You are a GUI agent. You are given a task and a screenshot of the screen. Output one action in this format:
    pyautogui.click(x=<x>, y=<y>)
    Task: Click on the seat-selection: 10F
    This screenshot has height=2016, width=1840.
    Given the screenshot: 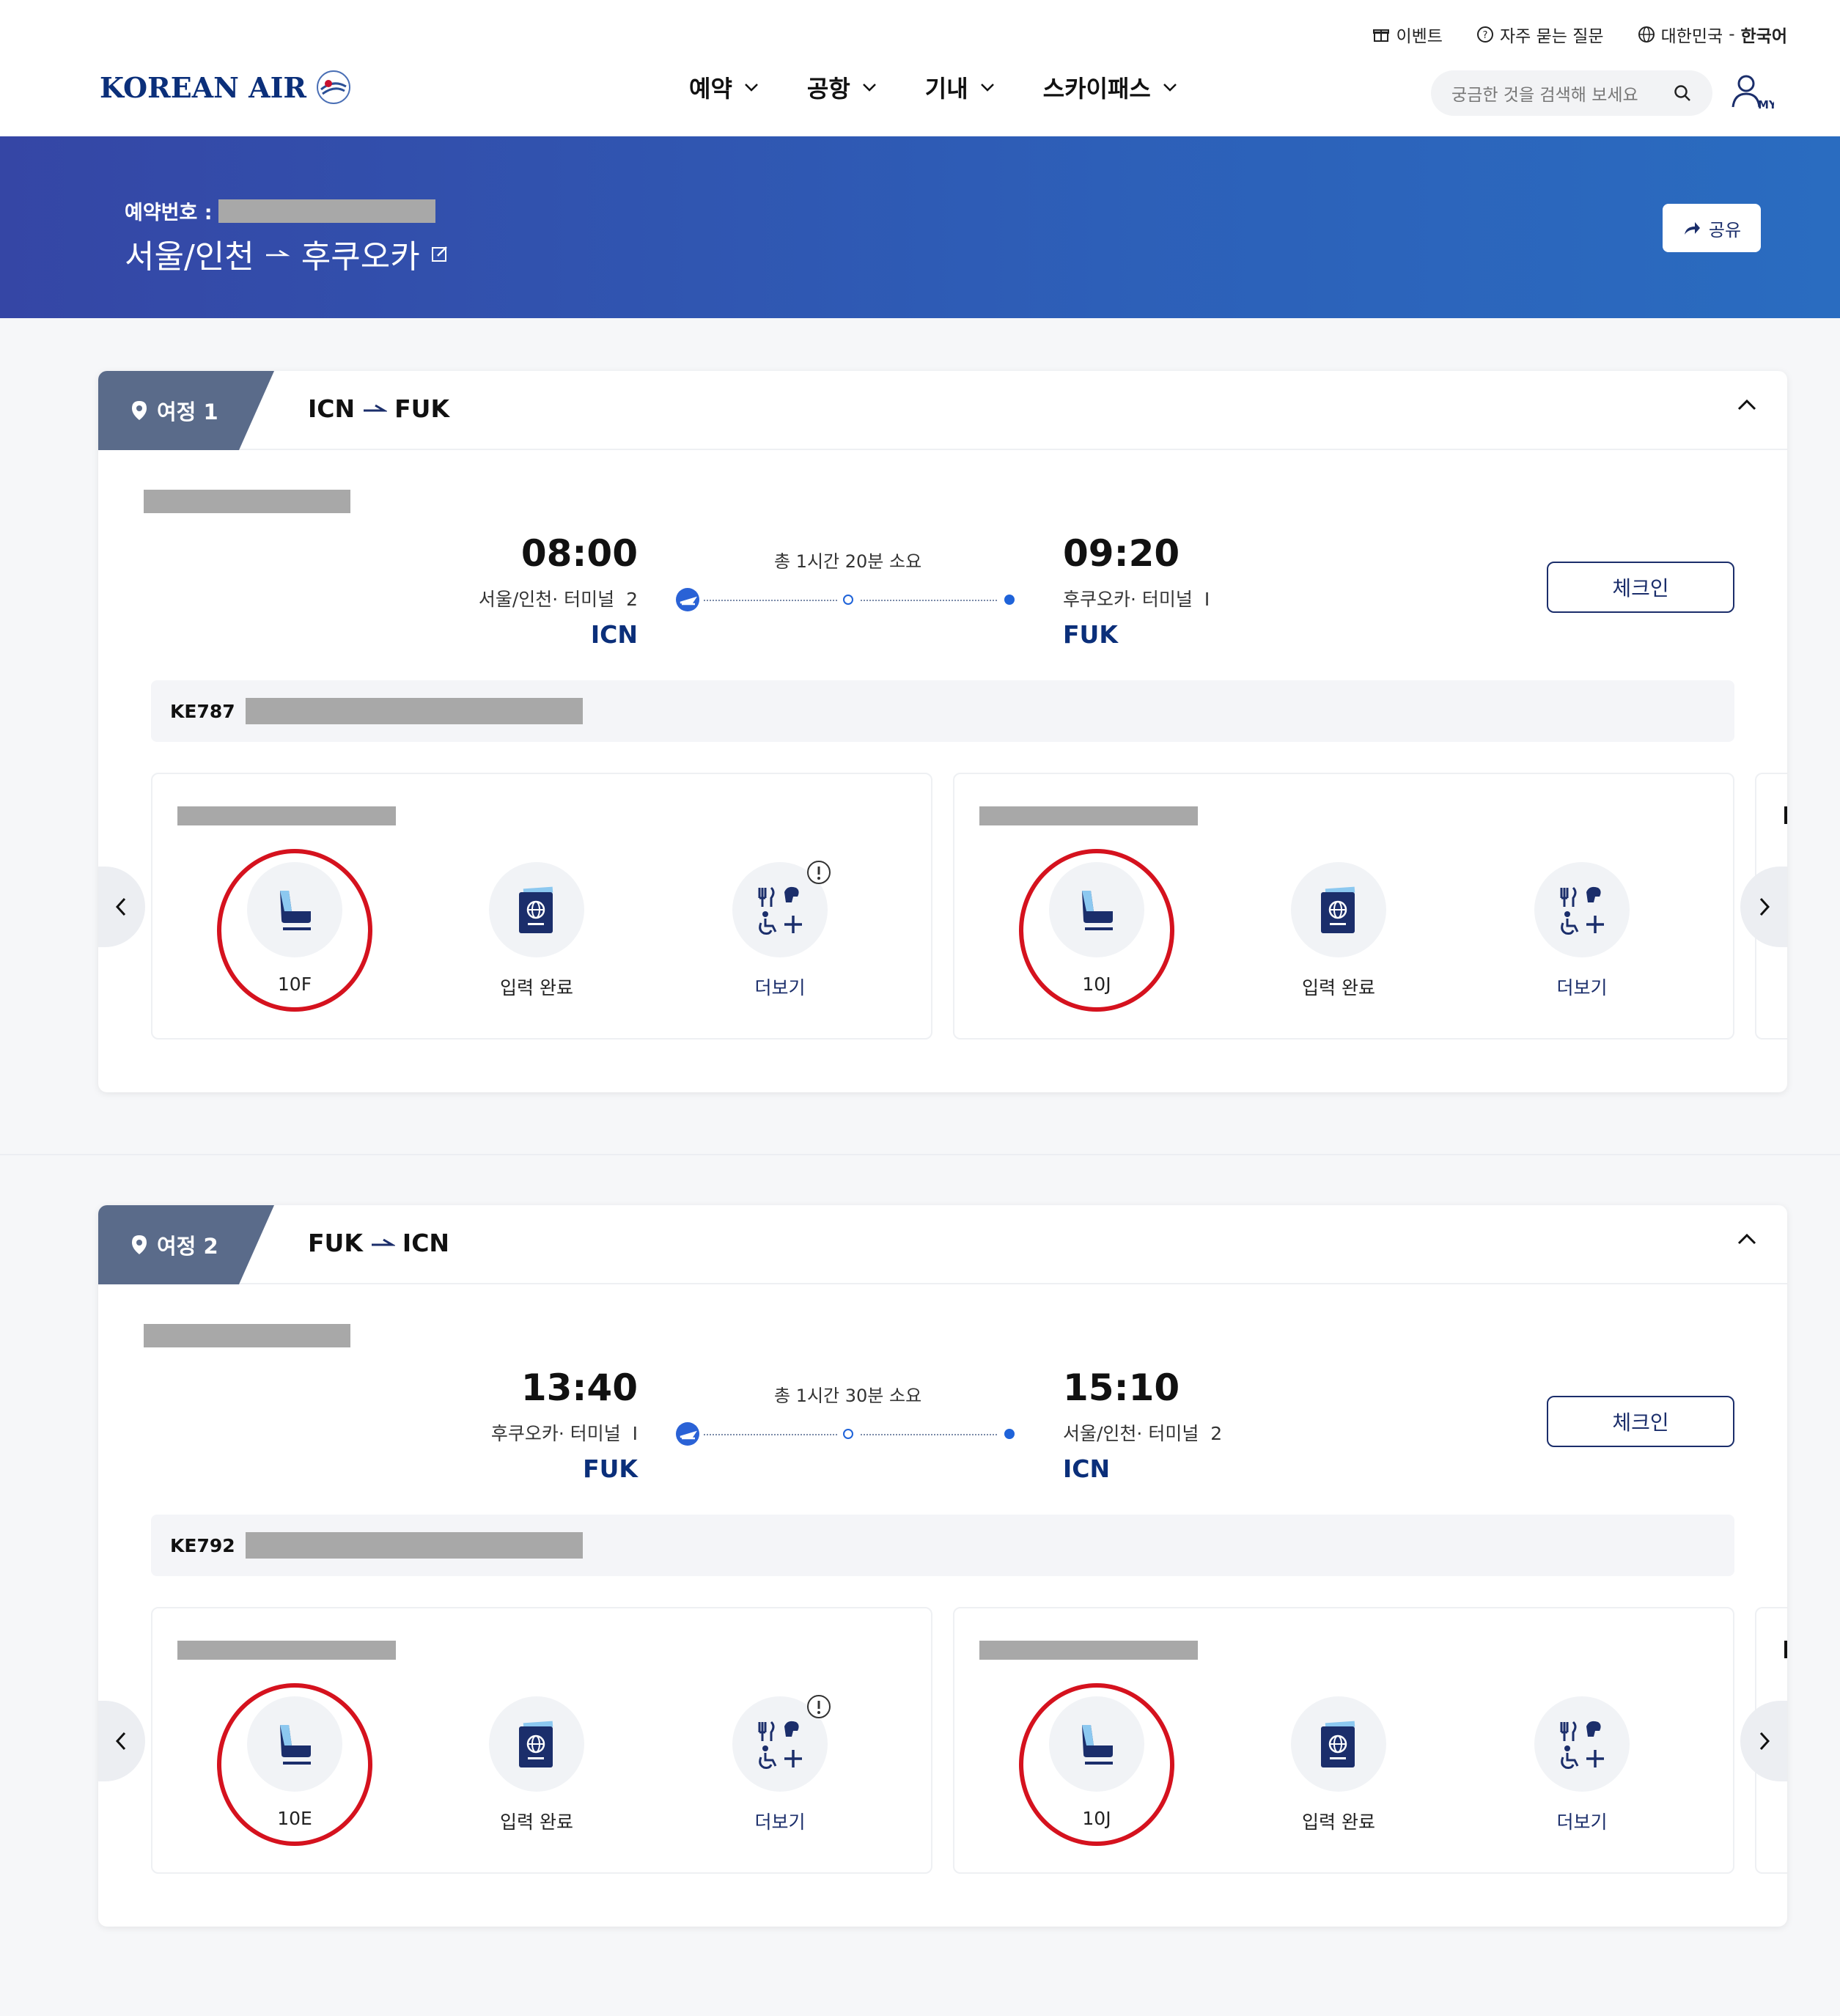 What is the action you would take?
    pyautogui.click(x=294, y=930)
    